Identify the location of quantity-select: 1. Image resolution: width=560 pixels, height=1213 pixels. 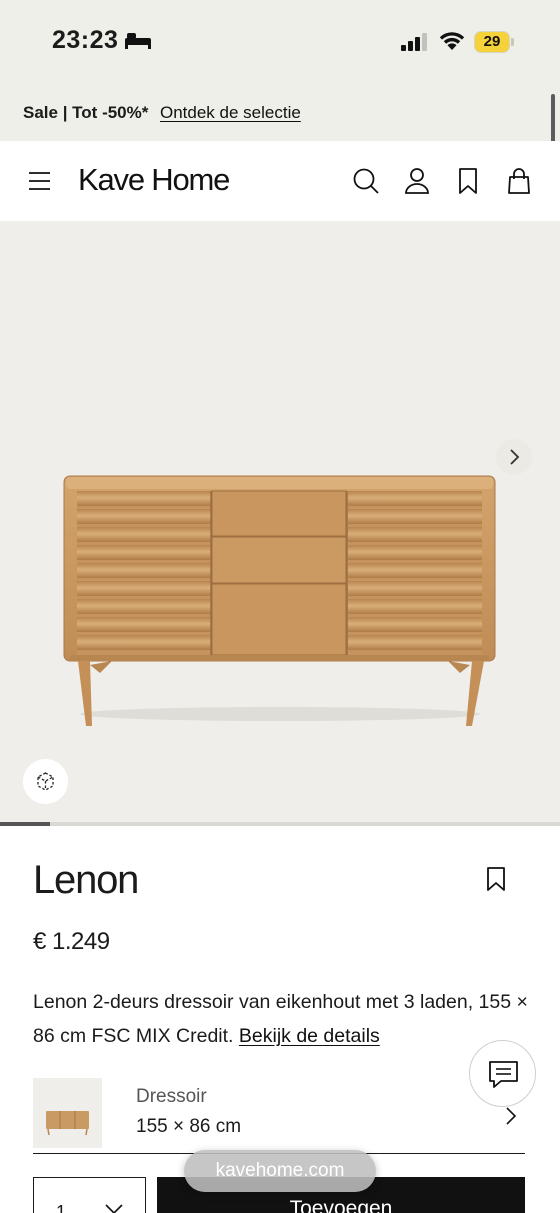
(89, 1195).